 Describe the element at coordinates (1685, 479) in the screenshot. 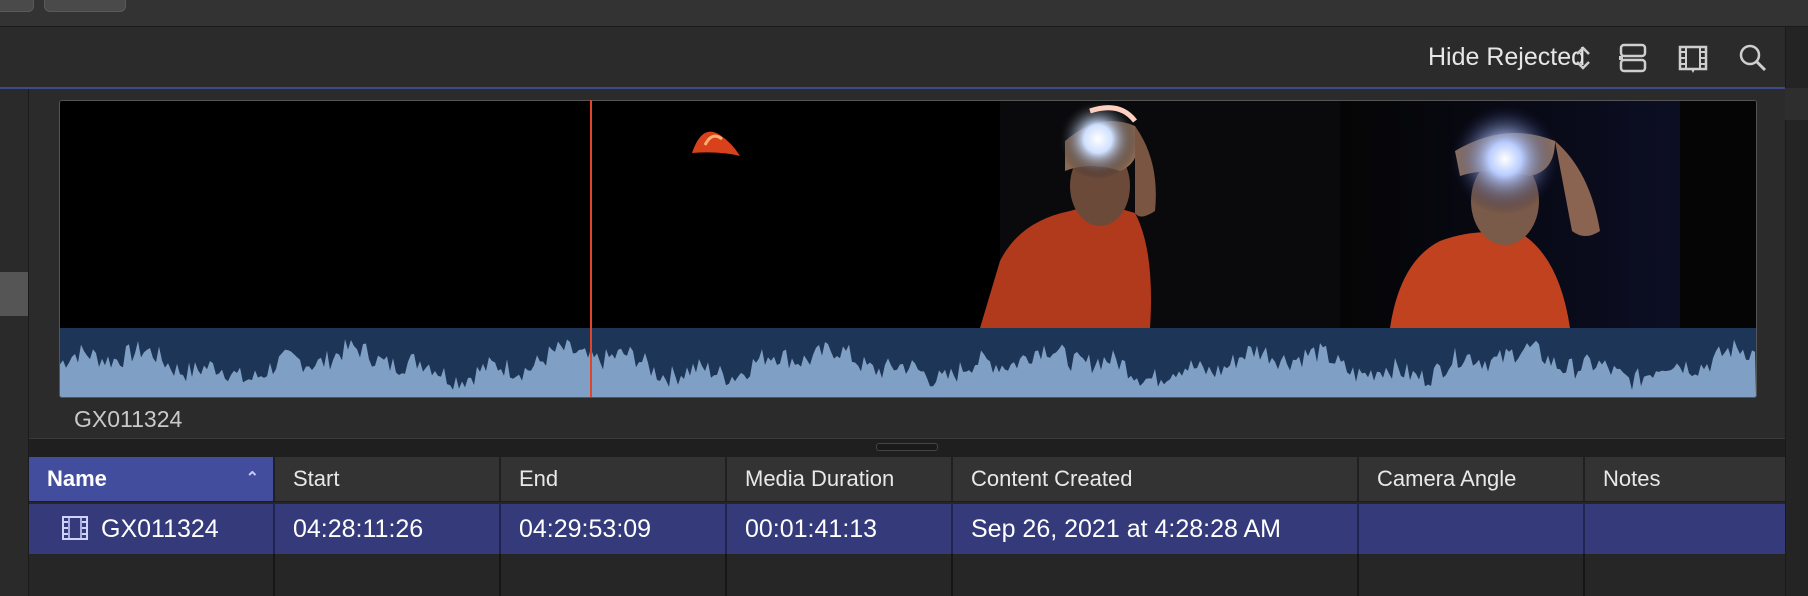

I see `column-header-notes: Notes` at that location.